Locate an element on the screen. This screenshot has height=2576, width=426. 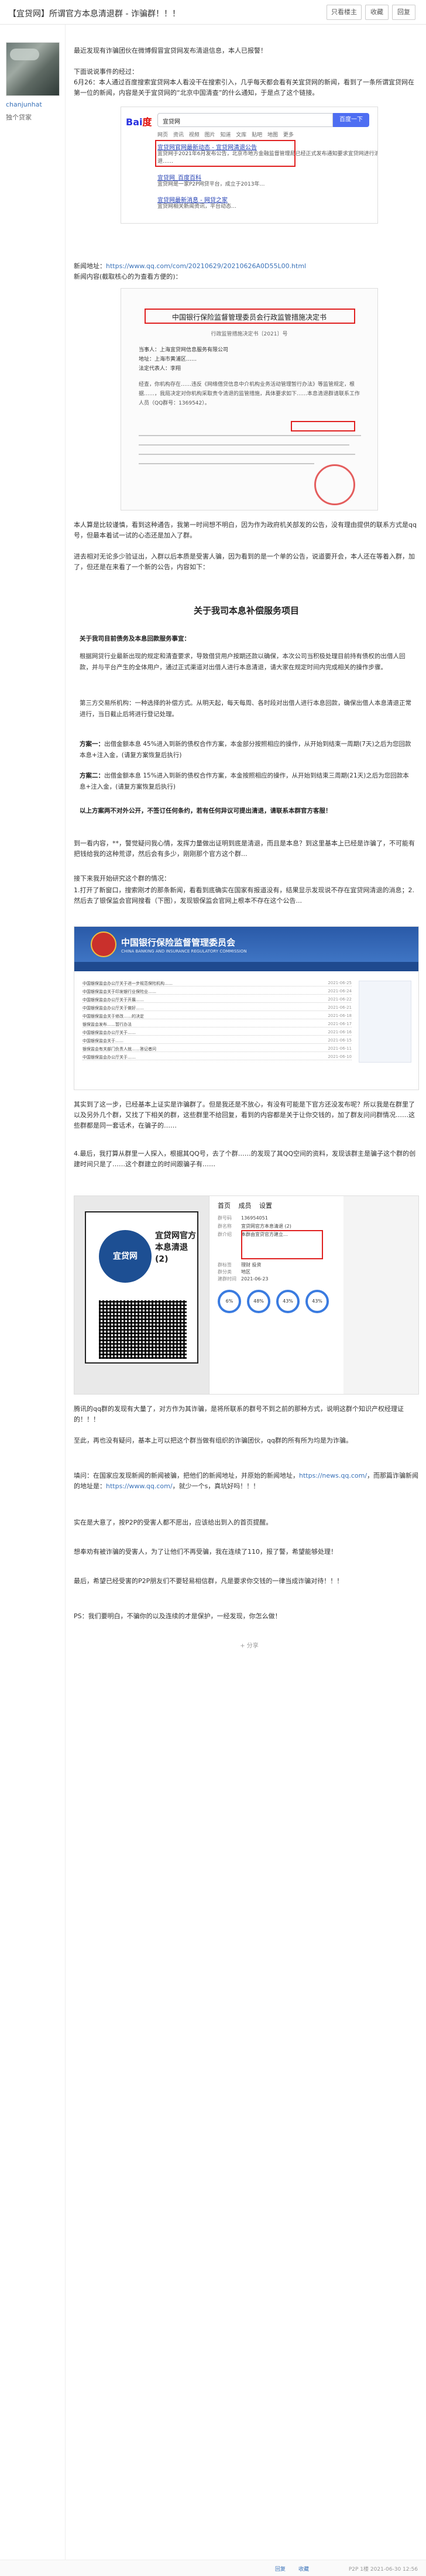
announcement-paragraph: 关于我司目前债务及本息回款服务事宜： is located at coordinates (135, 638).